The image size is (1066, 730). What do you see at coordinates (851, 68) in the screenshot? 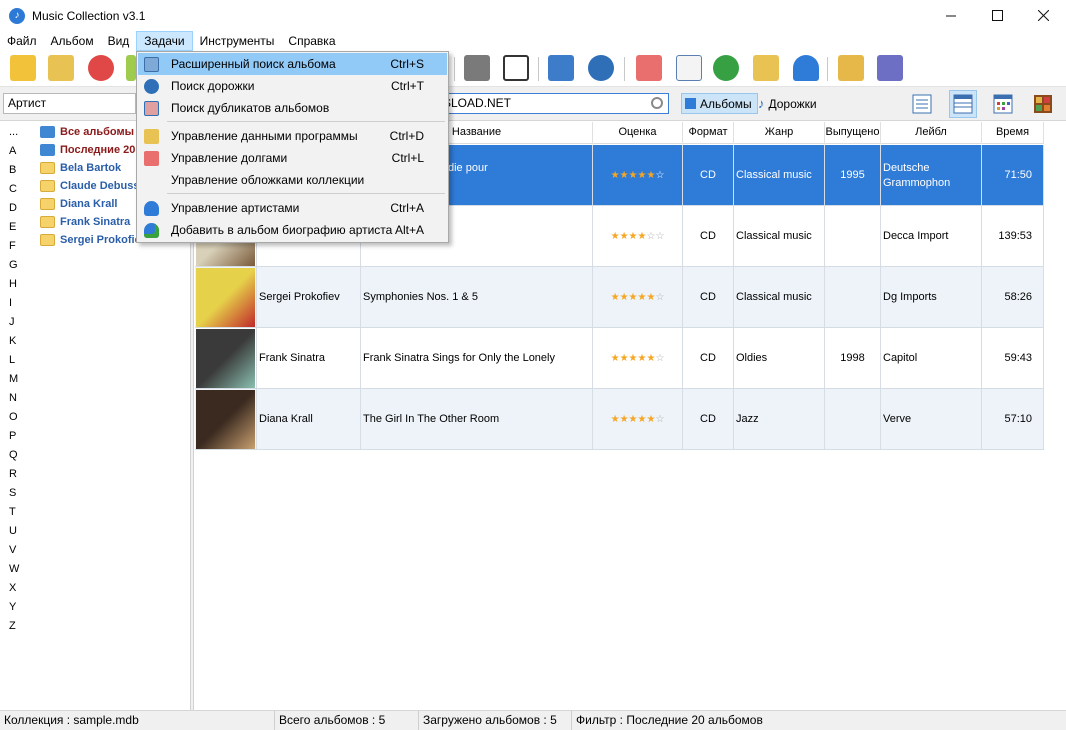
I see `plugin-icon` at bounding box center [851, 68].